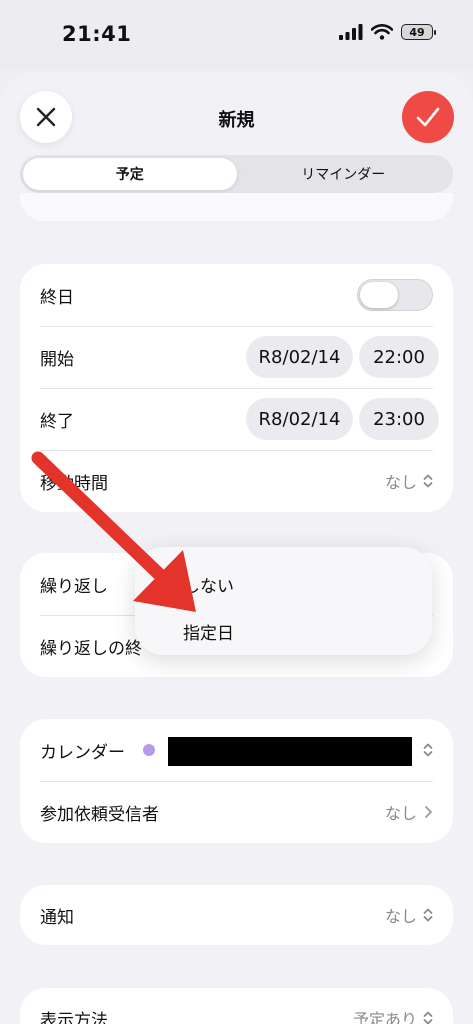 The image size is (473, 1024). What do you see at coordinates (57, 359) in the screenshot?
I see `start-label: 開始` at bounding box center [57, 359].